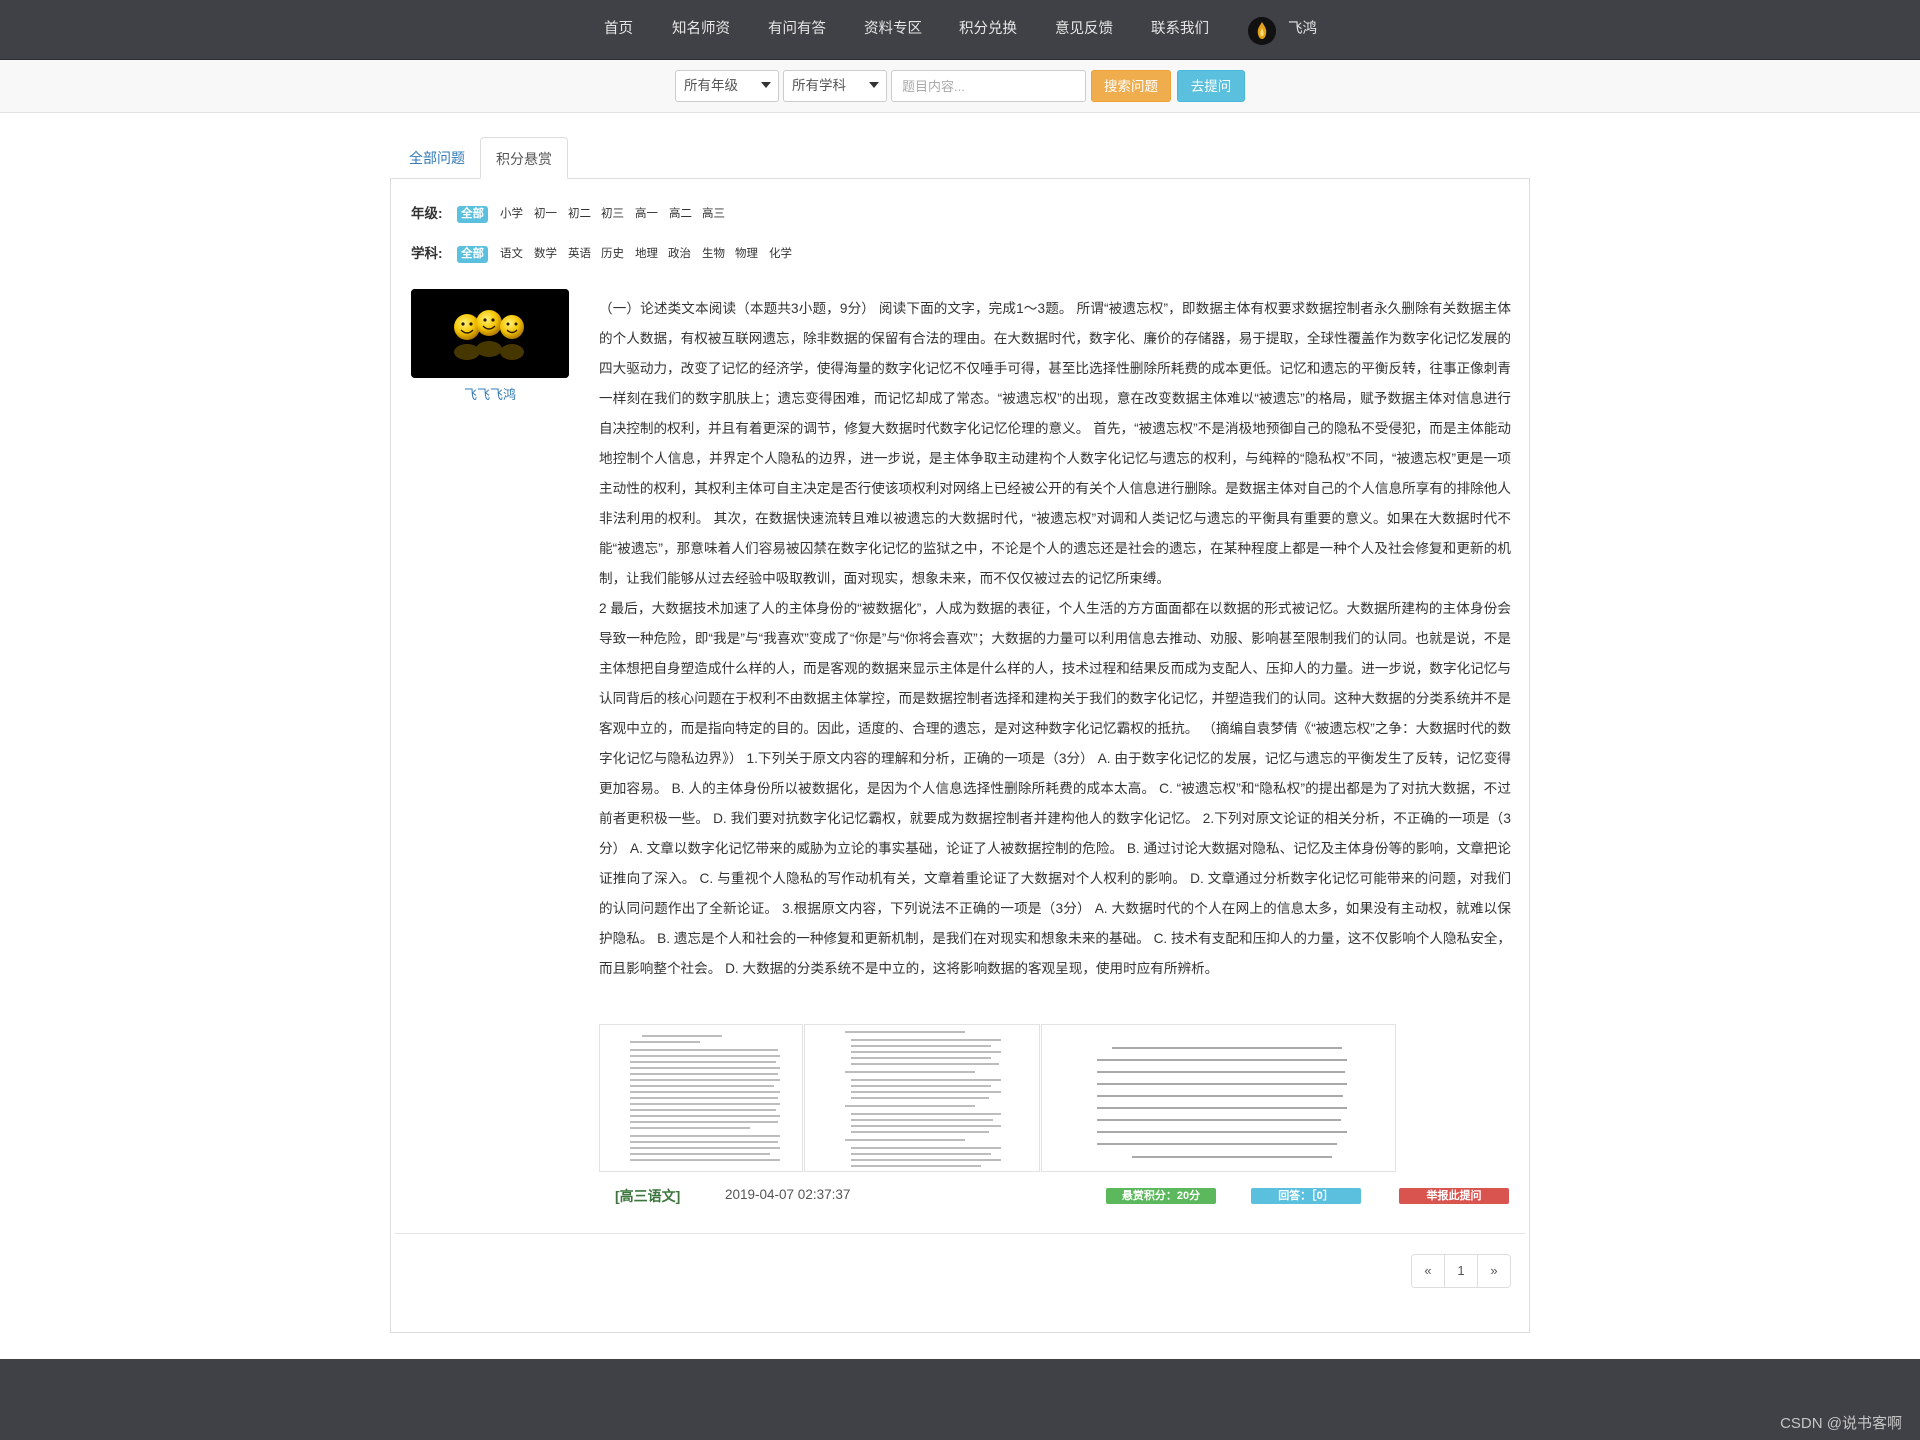 This screenshot has height=1440, width=1920. I want to click on subject-chip-chinese: 语文, so click(511, 254).